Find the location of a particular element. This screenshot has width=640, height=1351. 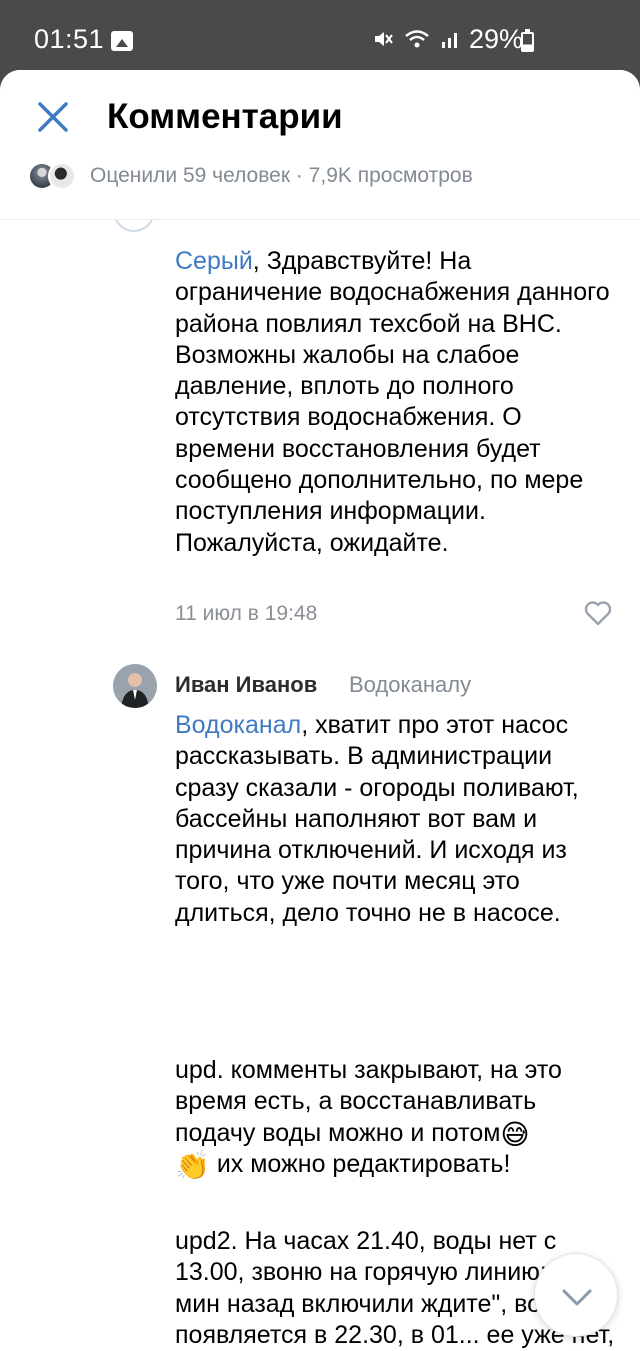

person-photo is located at coordinates (135, 686).